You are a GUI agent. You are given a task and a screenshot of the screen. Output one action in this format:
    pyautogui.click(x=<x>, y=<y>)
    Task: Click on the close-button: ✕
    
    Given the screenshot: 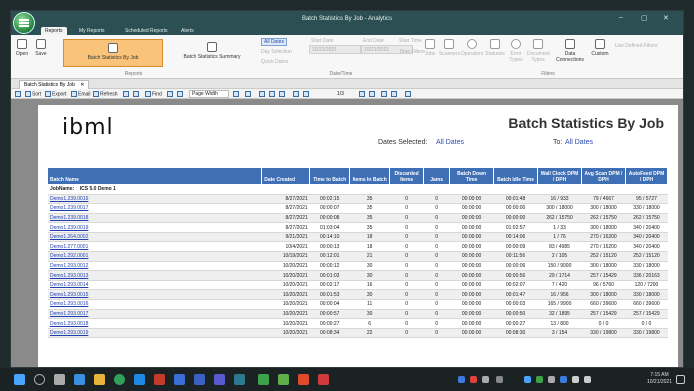 What is the action you would take?
    pyautogui.click(x=666, y=18)
    